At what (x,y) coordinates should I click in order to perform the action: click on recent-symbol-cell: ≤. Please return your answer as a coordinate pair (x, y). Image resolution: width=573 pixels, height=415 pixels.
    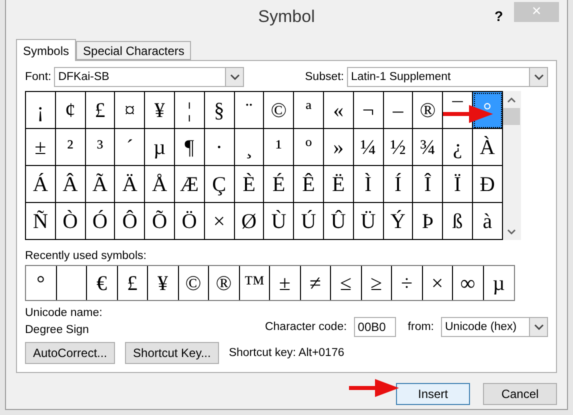
    Looking at the image, I should click on (346, 283).